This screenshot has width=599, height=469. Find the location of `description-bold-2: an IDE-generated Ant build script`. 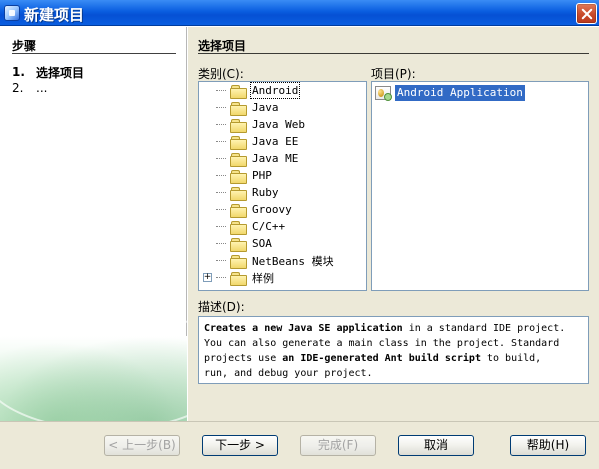

description-bold-2: an IDE-generated Ant build script is located at coordinates (381, 358).